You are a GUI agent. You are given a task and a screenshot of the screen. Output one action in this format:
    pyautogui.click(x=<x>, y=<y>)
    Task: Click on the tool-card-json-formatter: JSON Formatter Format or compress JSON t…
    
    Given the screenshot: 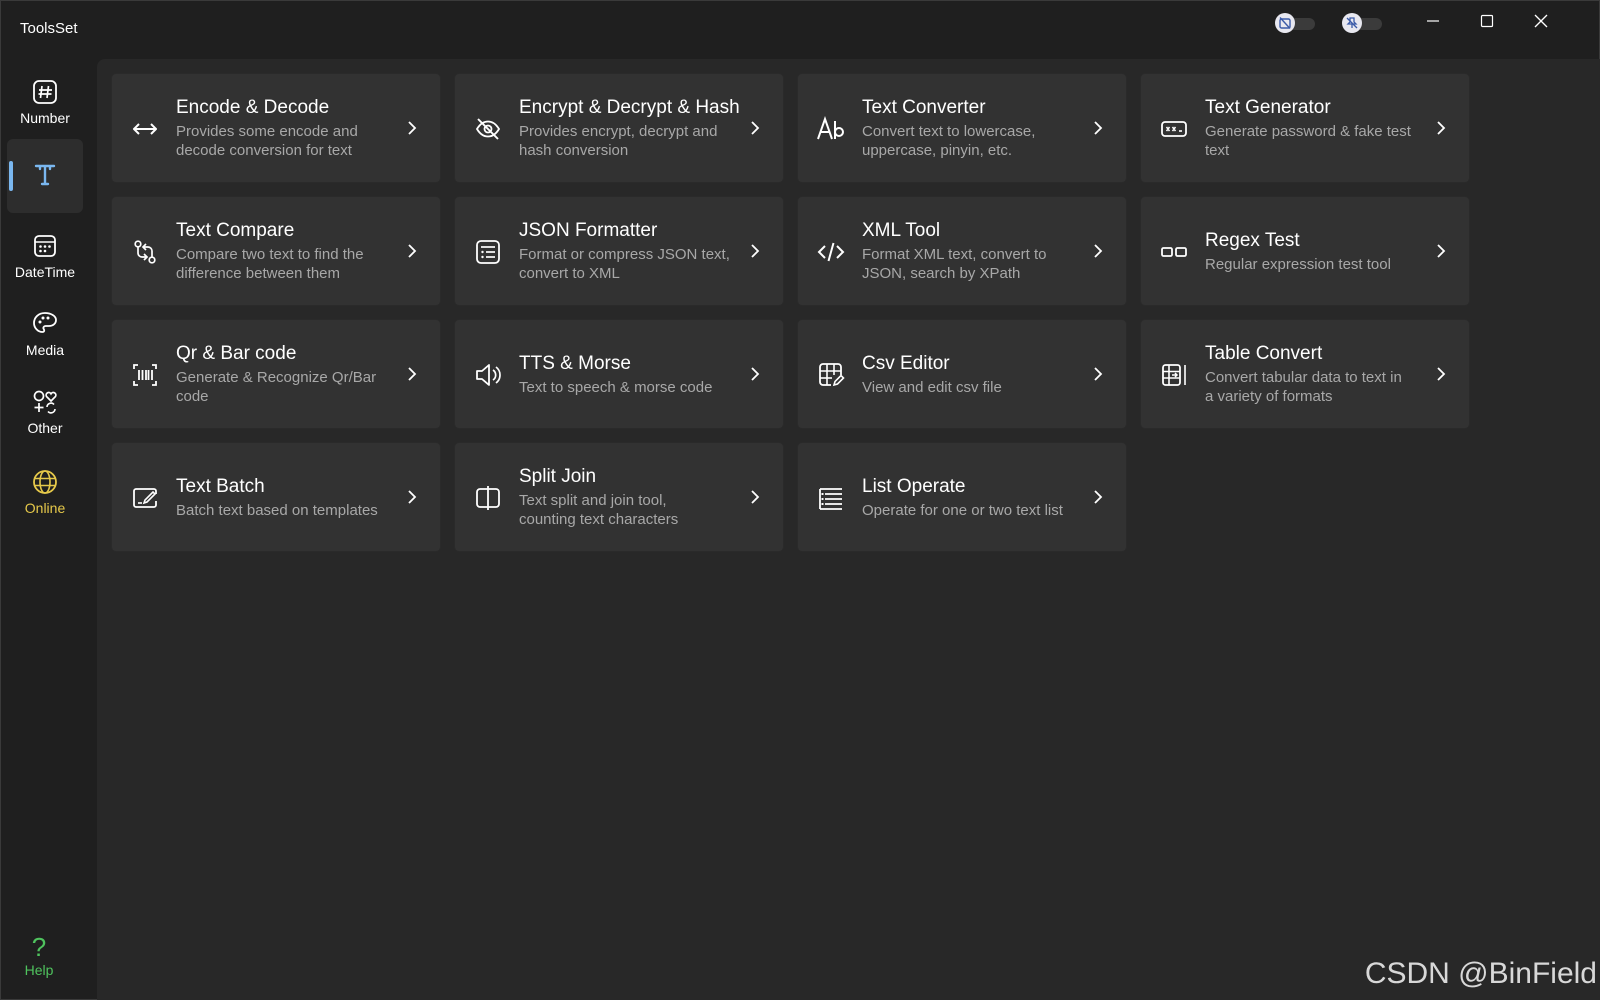 What is the action you would take?
    pyautogui.click(x=619, y=251)
    